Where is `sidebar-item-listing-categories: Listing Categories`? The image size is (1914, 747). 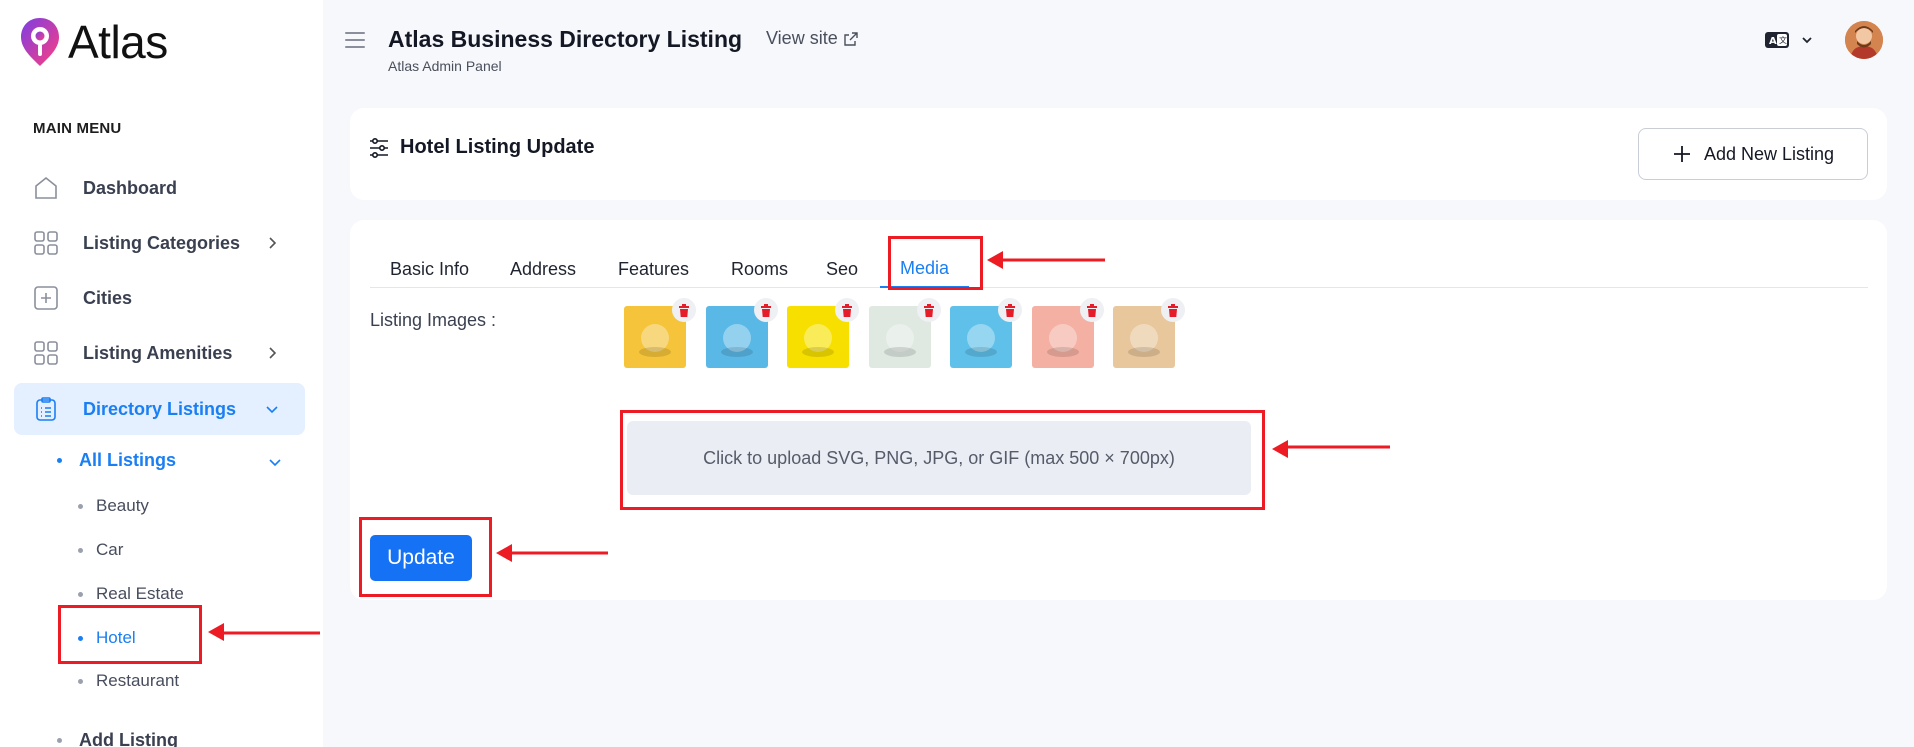 sidebar-item-listing-categories: Listing Categories is located at coordinates (159, 243).